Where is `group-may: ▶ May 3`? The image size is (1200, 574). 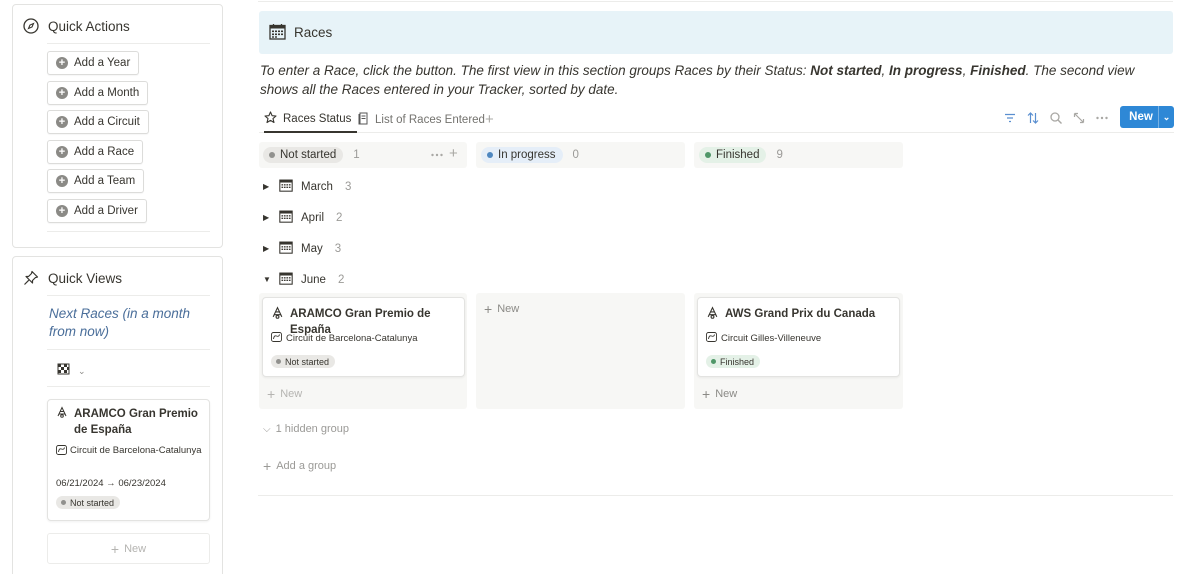
group-may: ▶ May 3 is located at coordinates (302, 248).